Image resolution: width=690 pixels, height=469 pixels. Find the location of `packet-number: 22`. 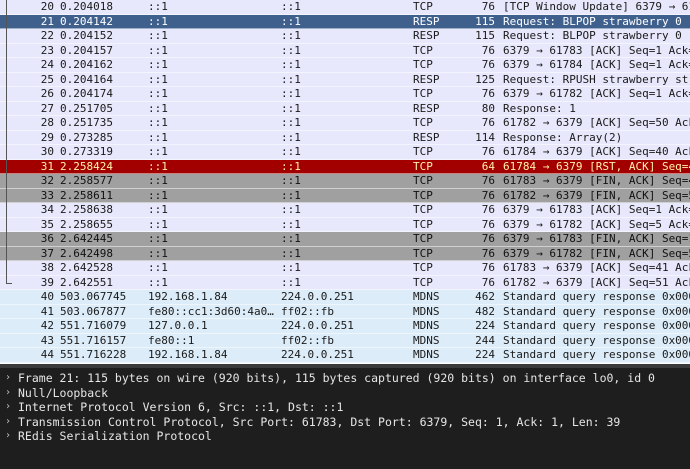

packet-number: 22 is located at coordinates (47, 35).